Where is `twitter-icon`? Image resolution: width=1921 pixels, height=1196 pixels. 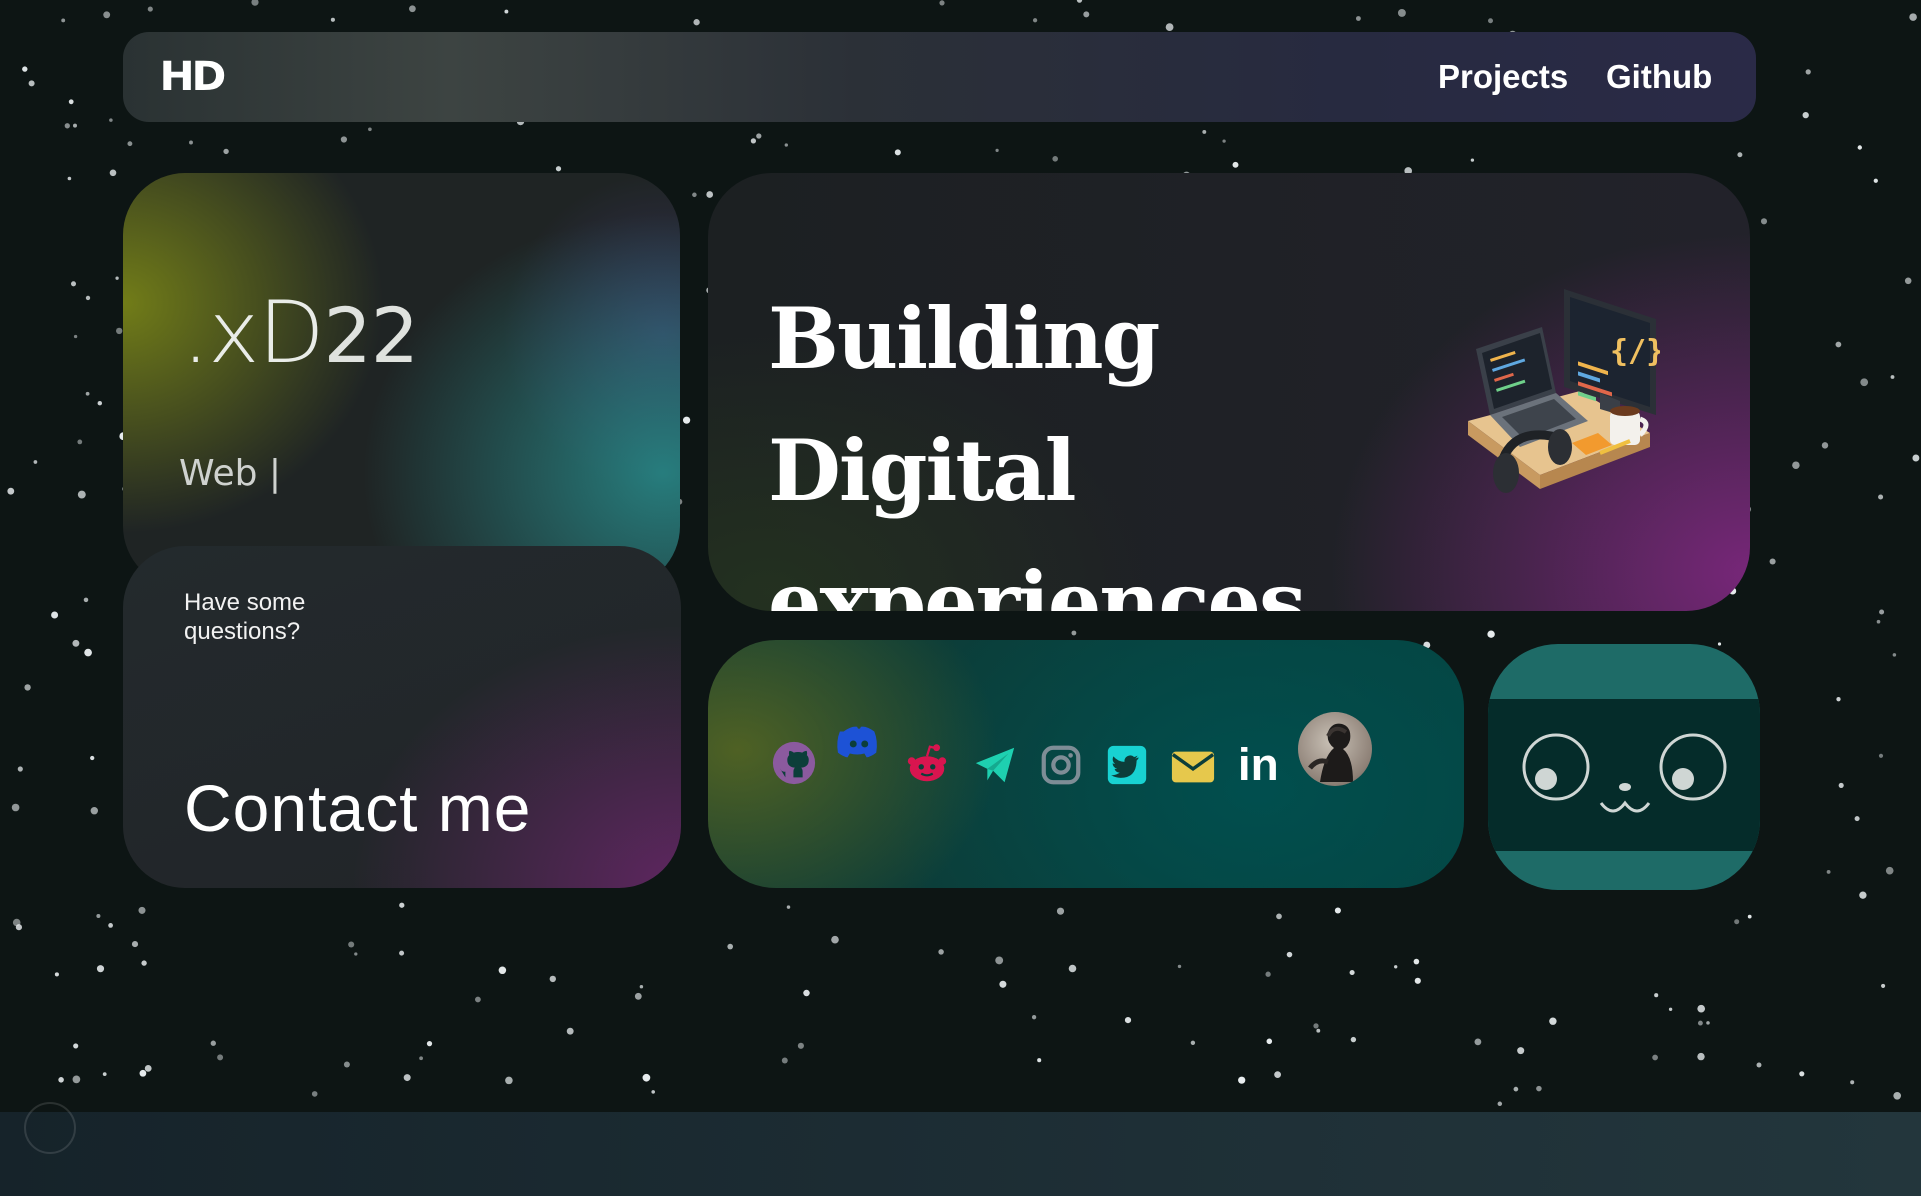 twitter-icon is located at coordinates (1127, 765).